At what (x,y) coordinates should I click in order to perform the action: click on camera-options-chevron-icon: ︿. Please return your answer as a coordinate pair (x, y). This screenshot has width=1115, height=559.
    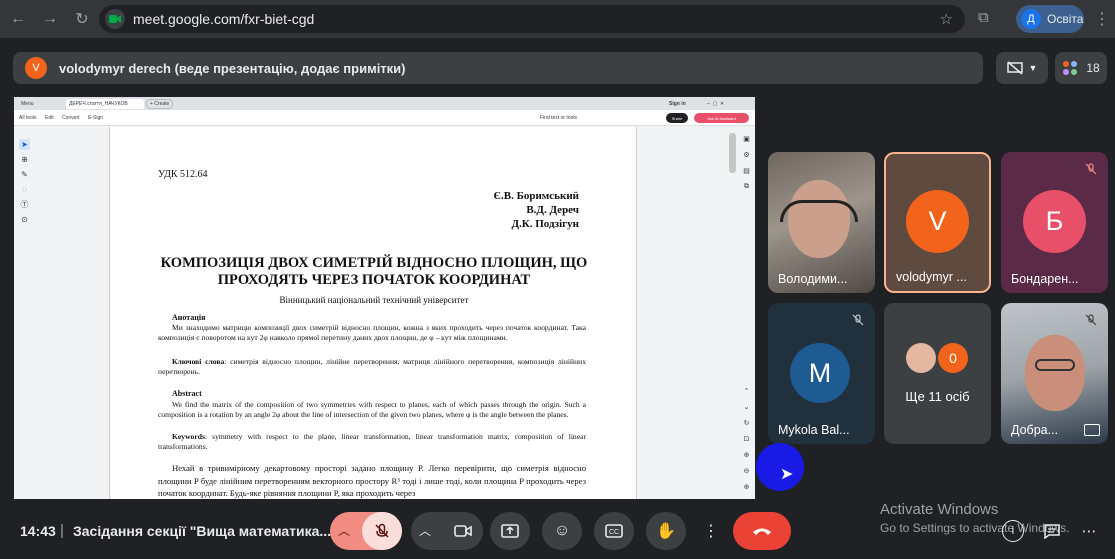
    Looking at the image, I should click on (425, 530).